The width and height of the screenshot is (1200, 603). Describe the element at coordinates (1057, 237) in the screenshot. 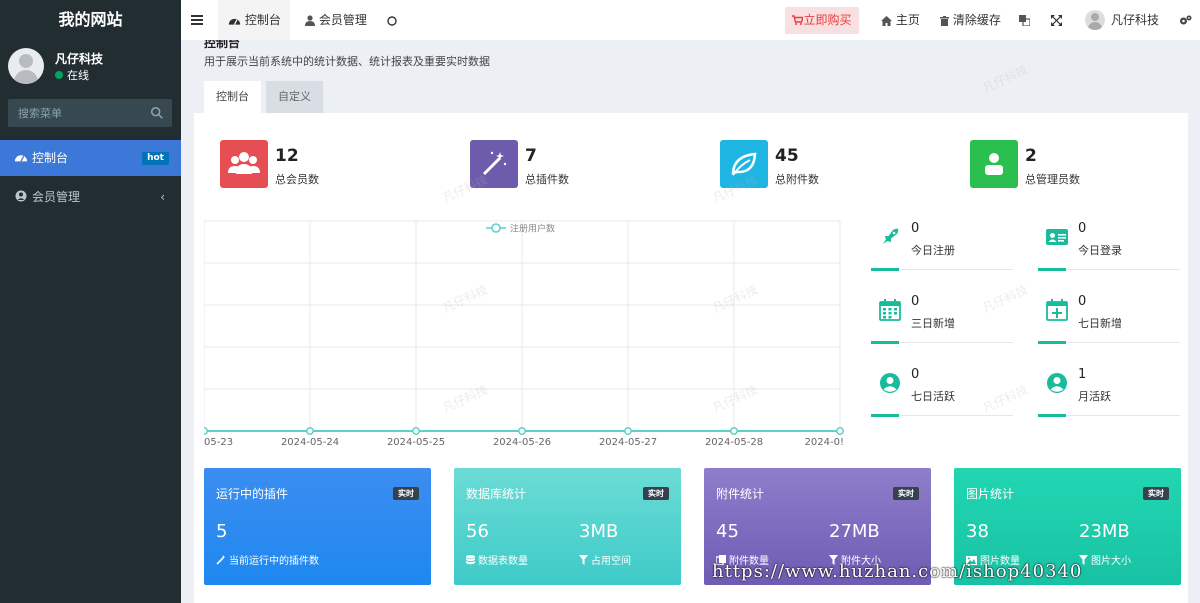

I see `id-card-icon` at that location.